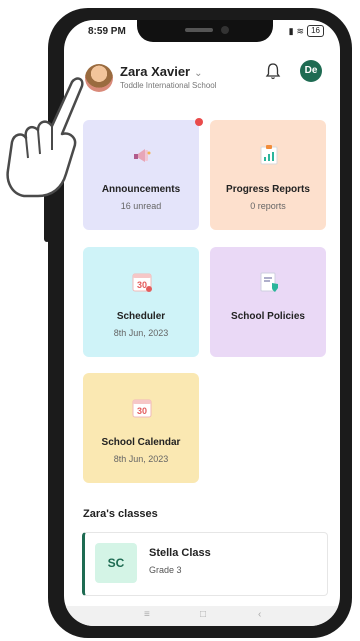  I want to click on school-calendar-date: 8th Jun, 2023, so click(141, 459).